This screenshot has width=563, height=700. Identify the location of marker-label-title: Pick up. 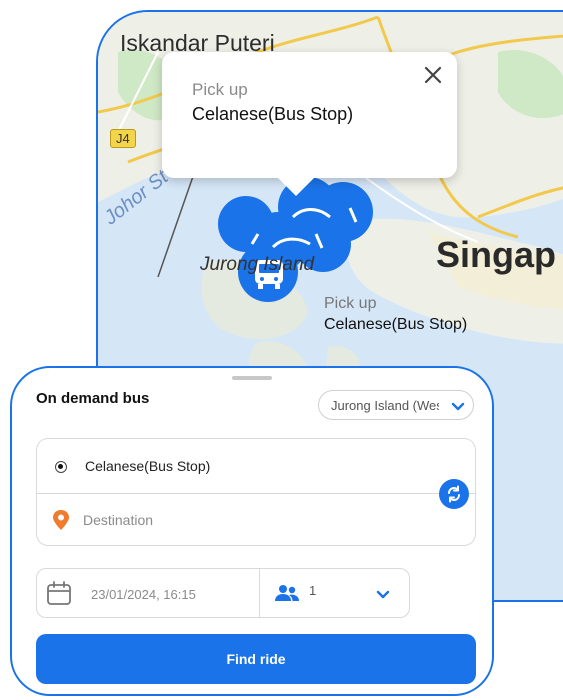
(350, 303).